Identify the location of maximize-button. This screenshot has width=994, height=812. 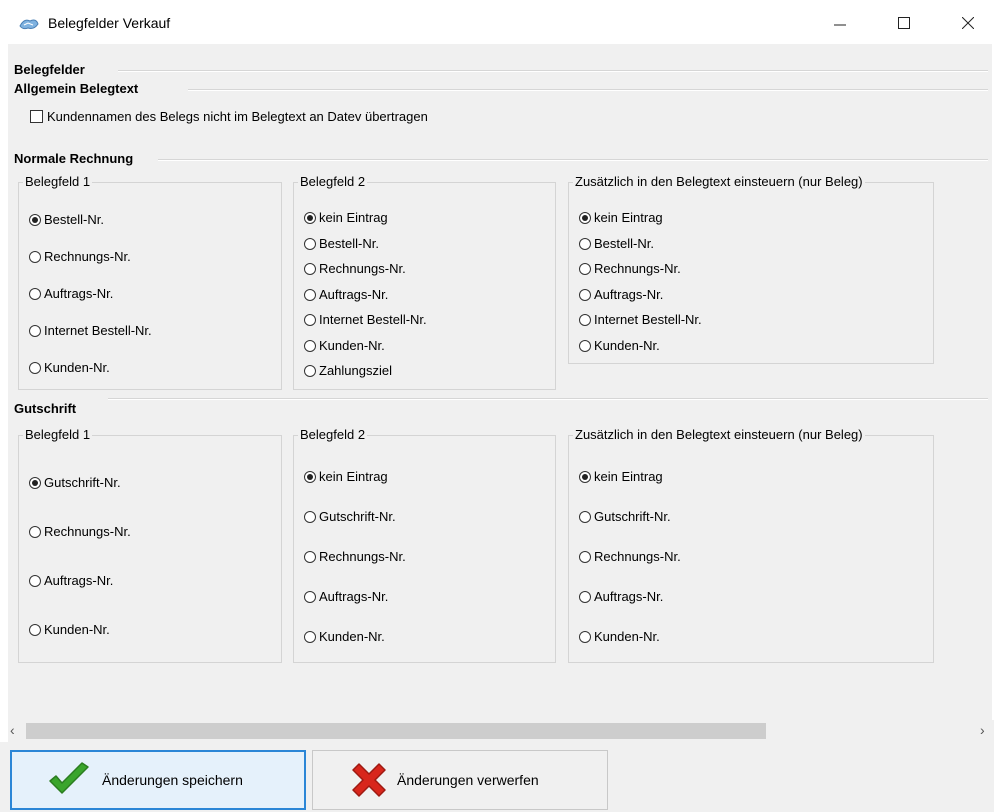
(904, 23).